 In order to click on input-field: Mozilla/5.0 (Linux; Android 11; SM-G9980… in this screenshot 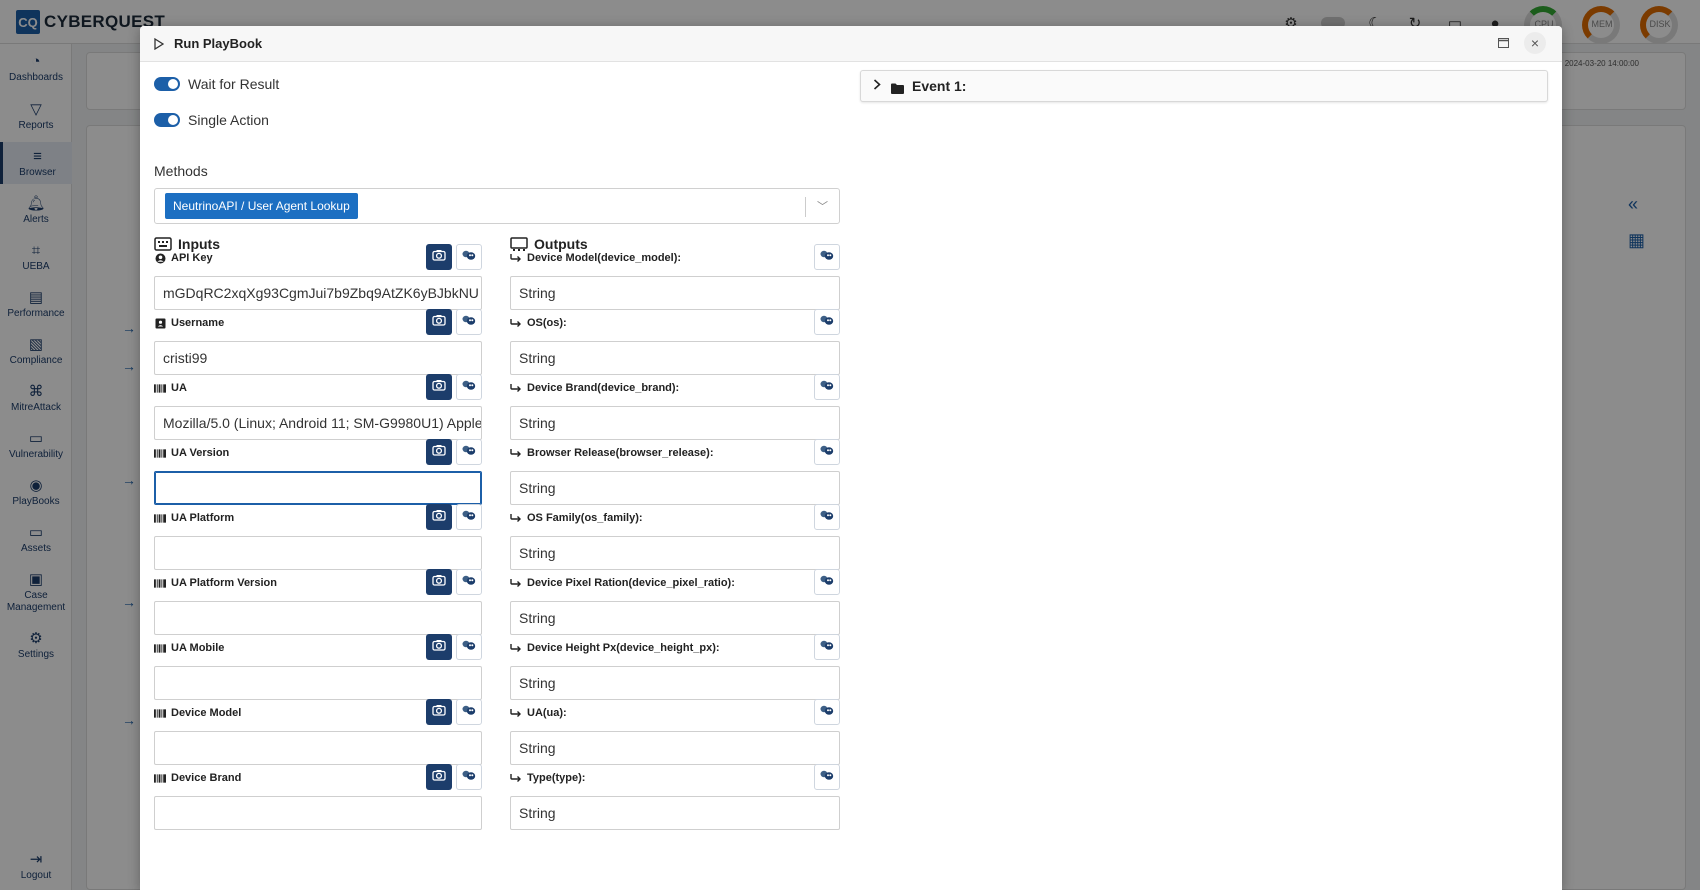, I will do `click(318, 423)`.